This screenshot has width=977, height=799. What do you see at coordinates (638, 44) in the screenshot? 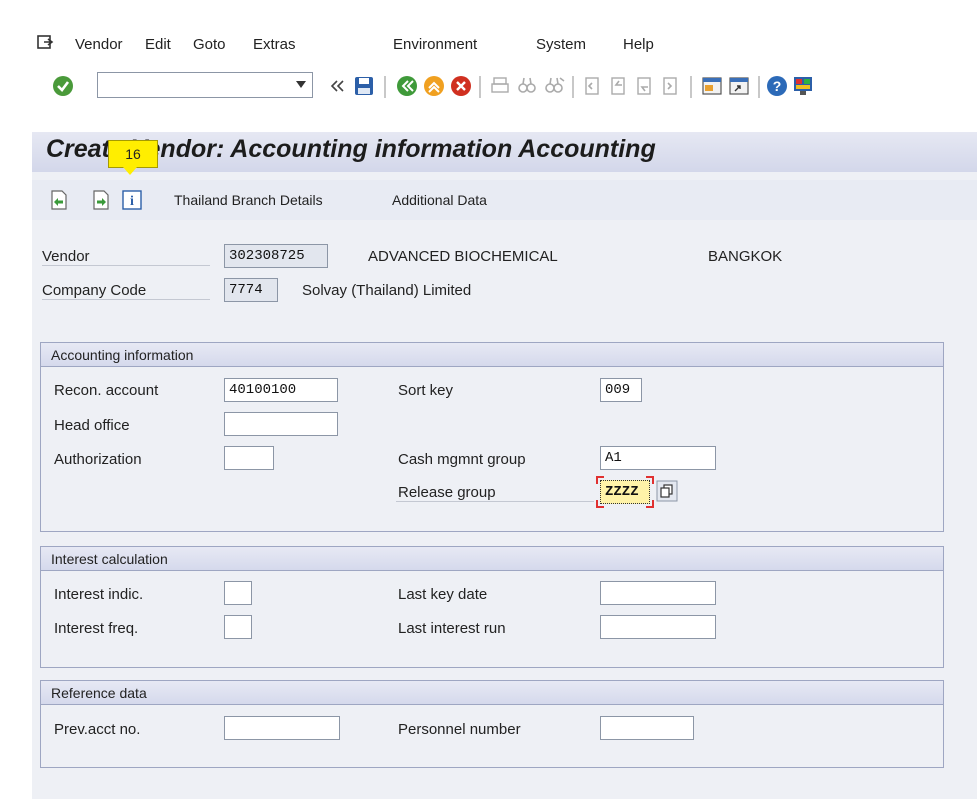
I see `menu-help: Help` at bounding box center [638, 44].